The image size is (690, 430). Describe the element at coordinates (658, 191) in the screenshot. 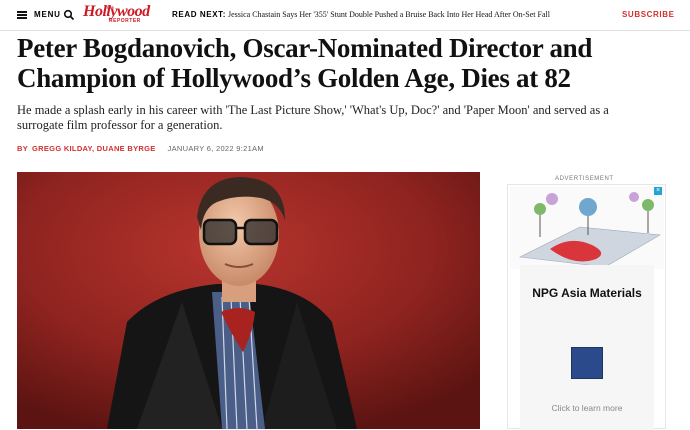

I see `ad-close-icon: ×` at that location.